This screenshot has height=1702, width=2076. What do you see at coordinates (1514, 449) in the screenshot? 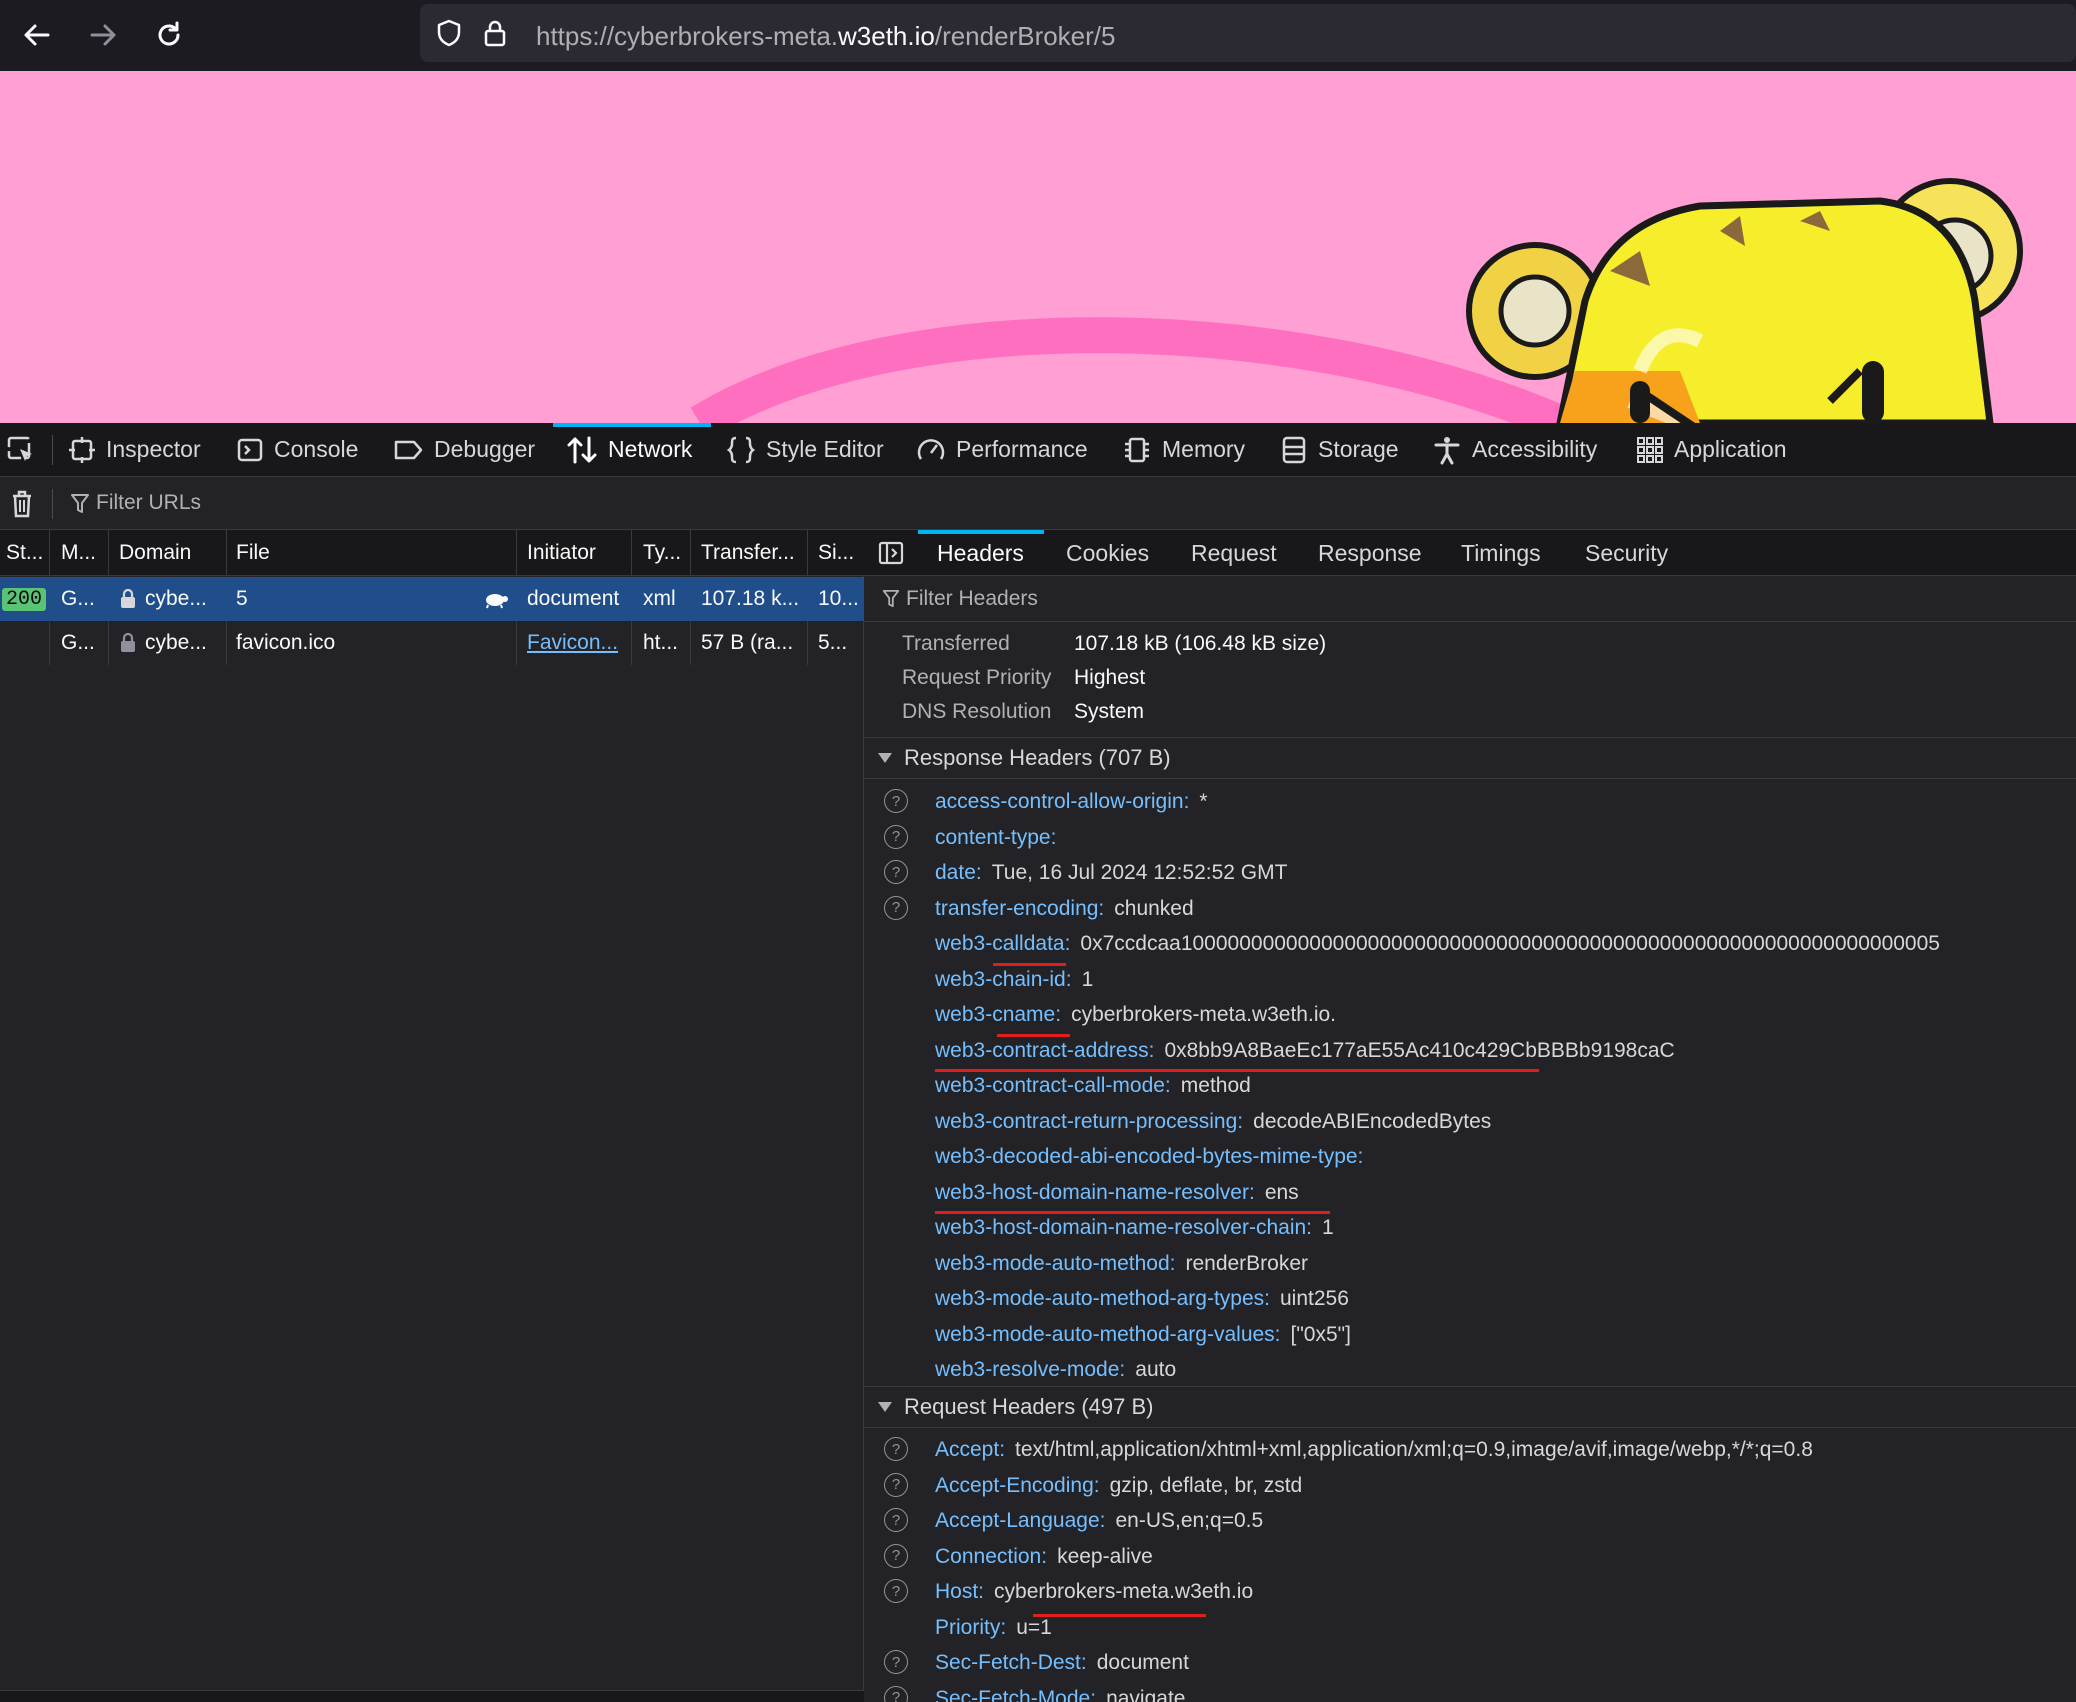
I see `tab-accessibility: Accessibility` at bounding box center [1514, 449].